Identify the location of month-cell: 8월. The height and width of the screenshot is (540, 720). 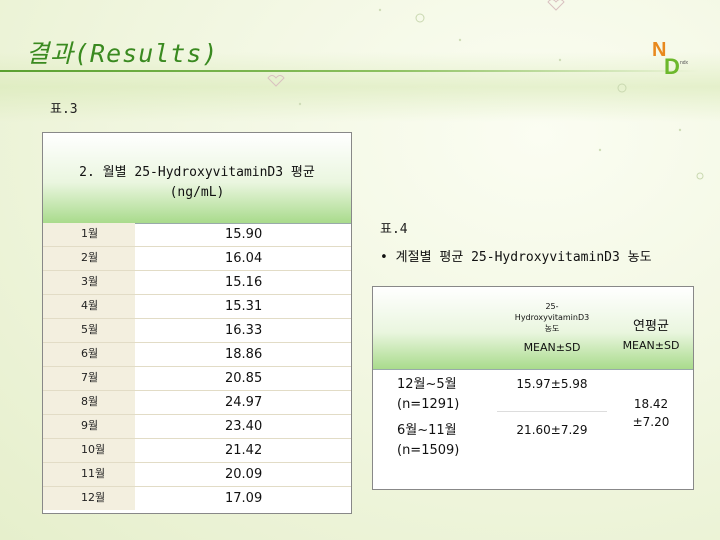
(89, 402).